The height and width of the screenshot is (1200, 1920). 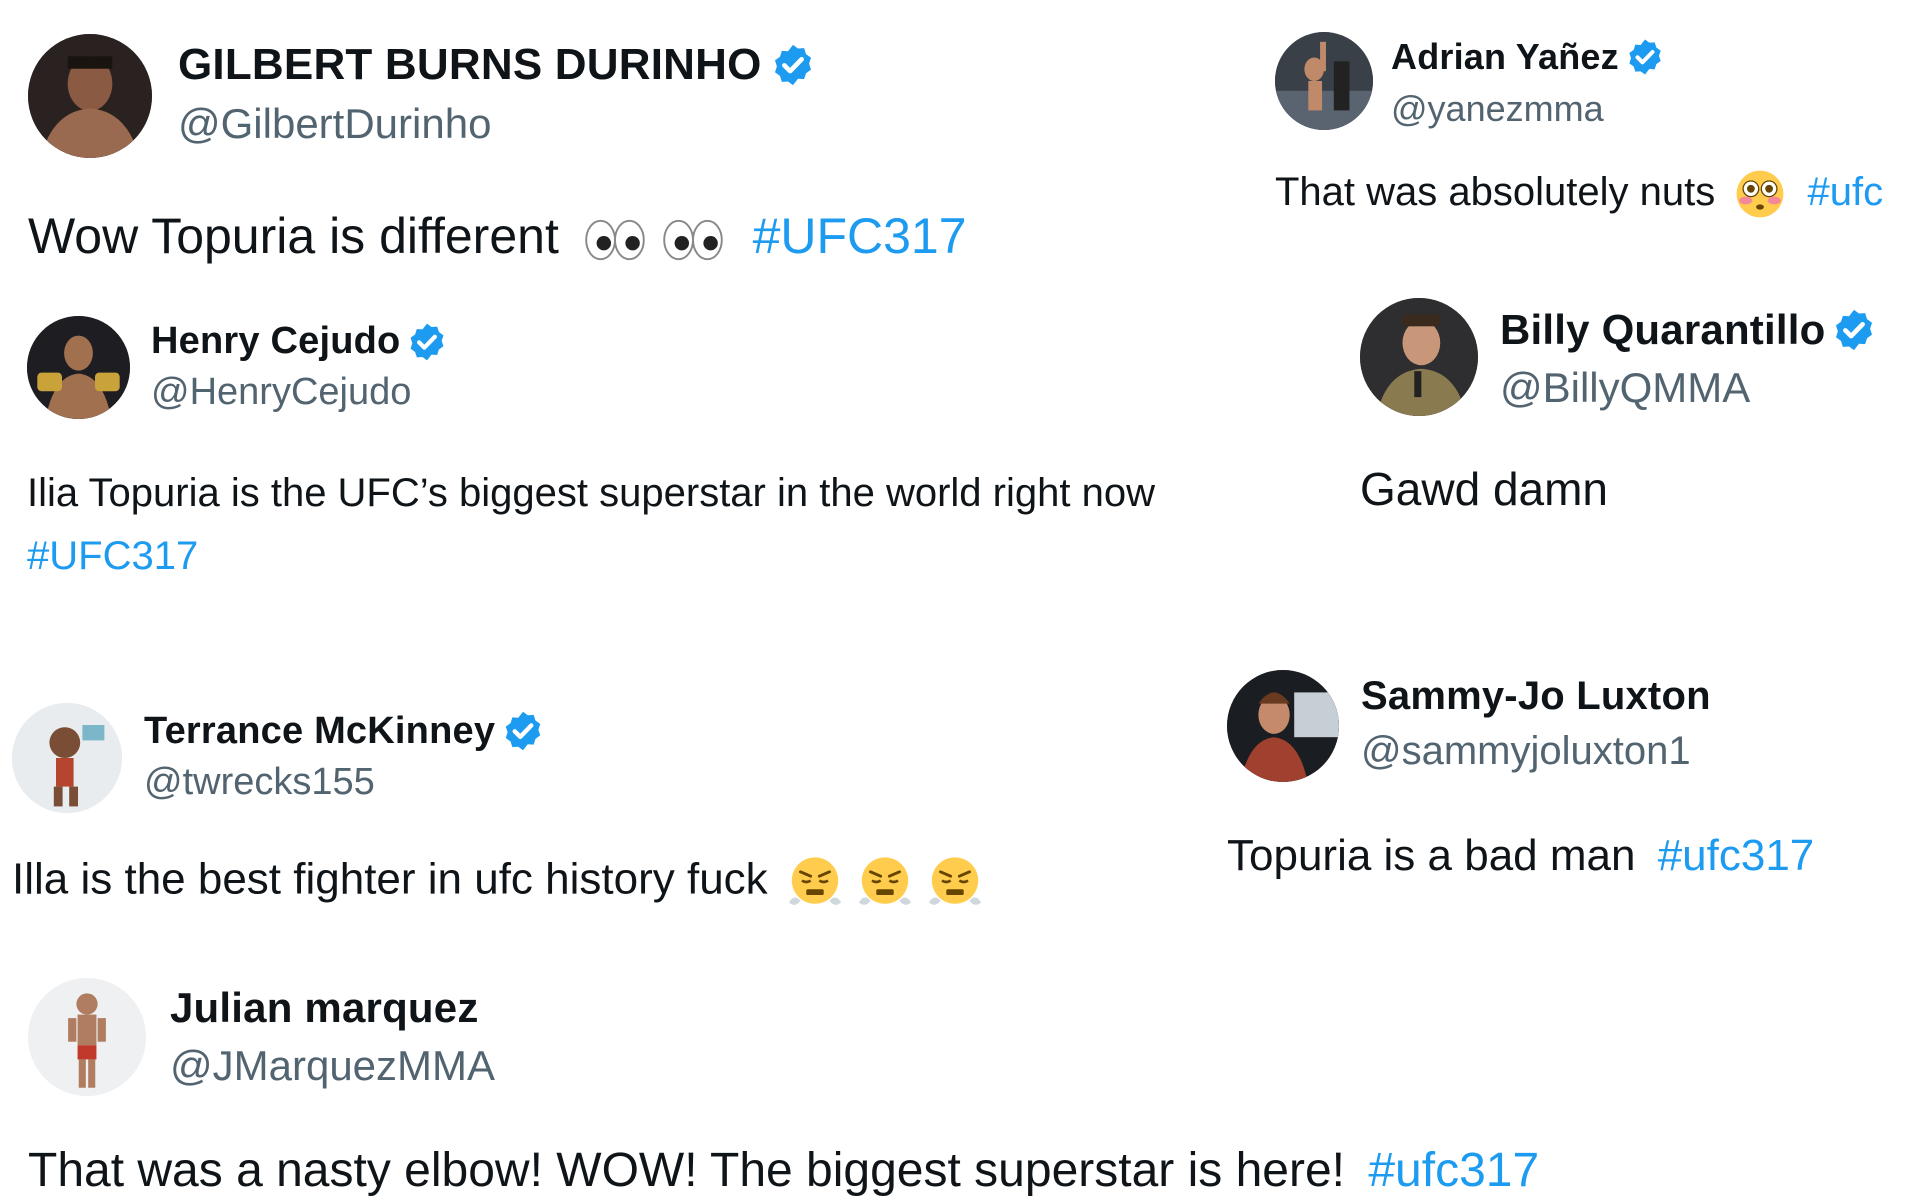 I want to click on tweet-body: That was absolutely nuts, so click(x=1495, y=192).